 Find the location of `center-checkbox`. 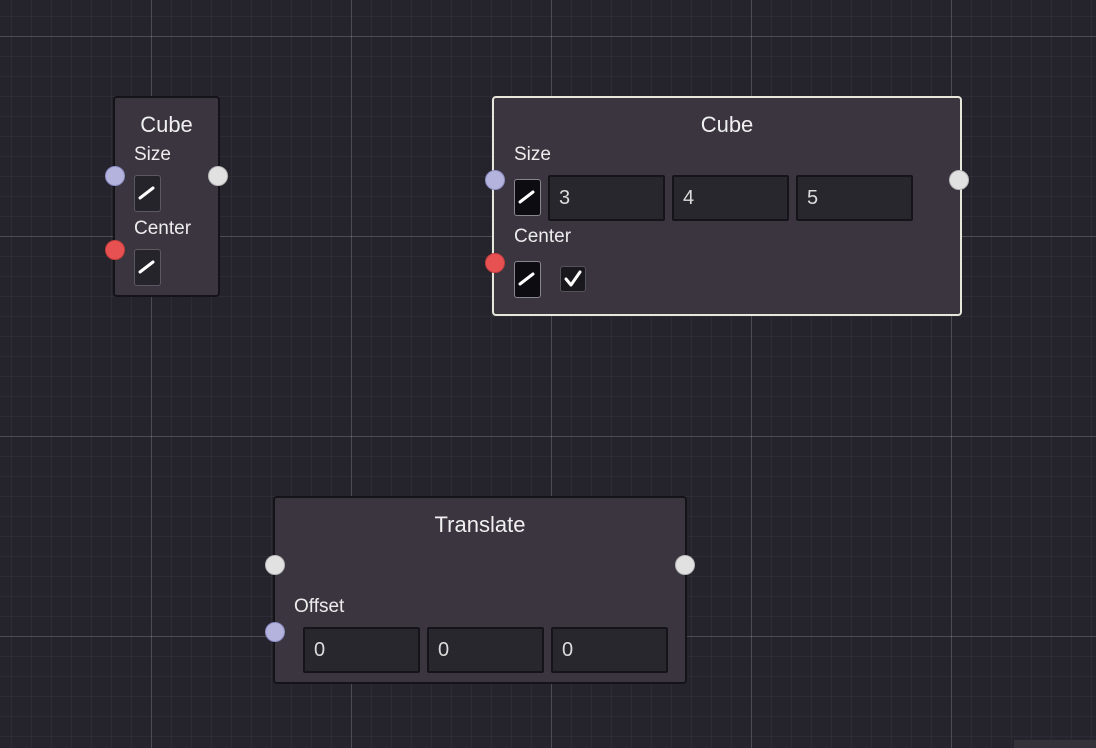

center-checkbox is located at coordinates (573, 279).